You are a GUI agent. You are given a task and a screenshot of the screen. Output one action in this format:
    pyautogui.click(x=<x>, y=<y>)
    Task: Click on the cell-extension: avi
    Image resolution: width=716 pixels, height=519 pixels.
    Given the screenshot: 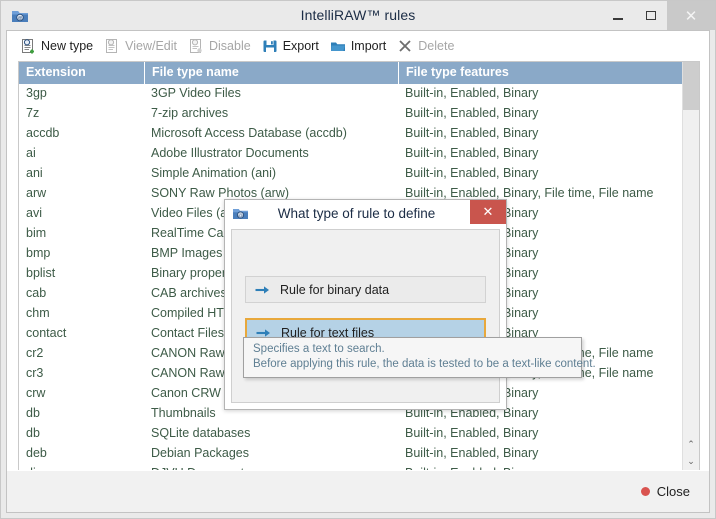 What is the action you would take?
    pyautogui.click(x=34, y=213)
    